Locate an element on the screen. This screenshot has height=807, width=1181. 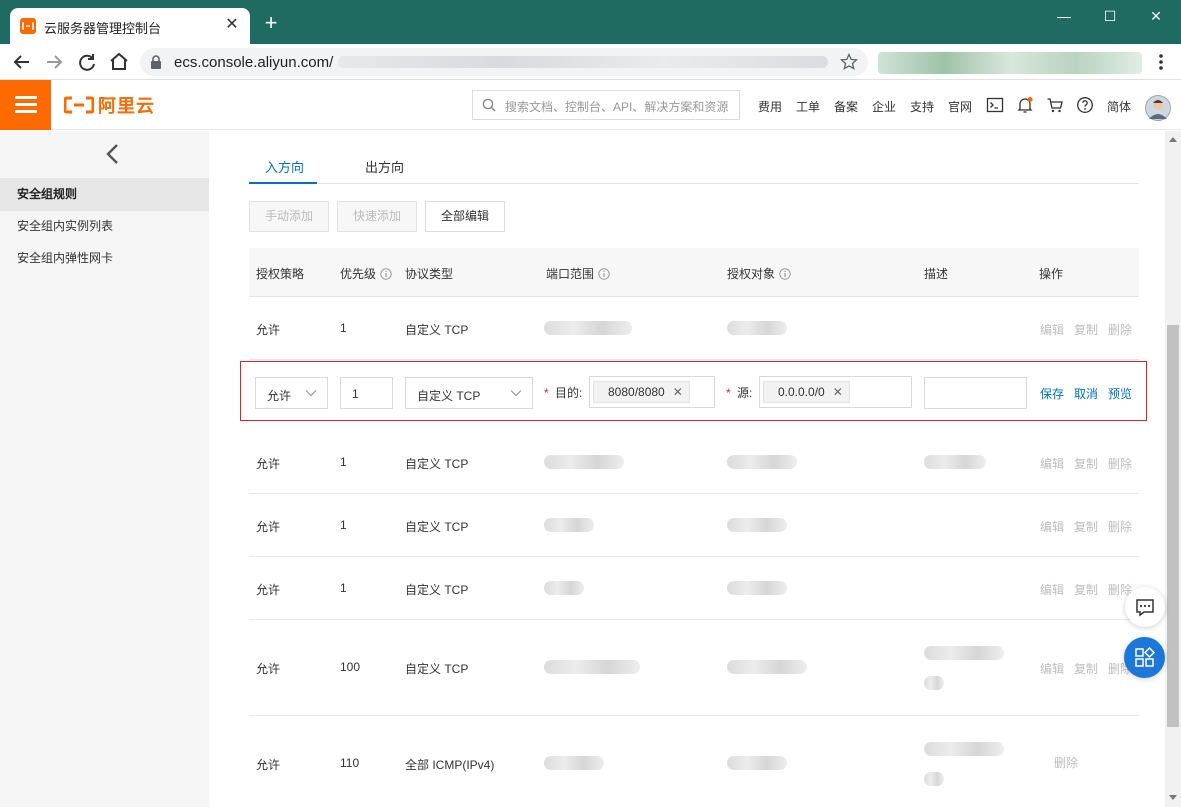
reload-icon is located at coordinates (87, 62).